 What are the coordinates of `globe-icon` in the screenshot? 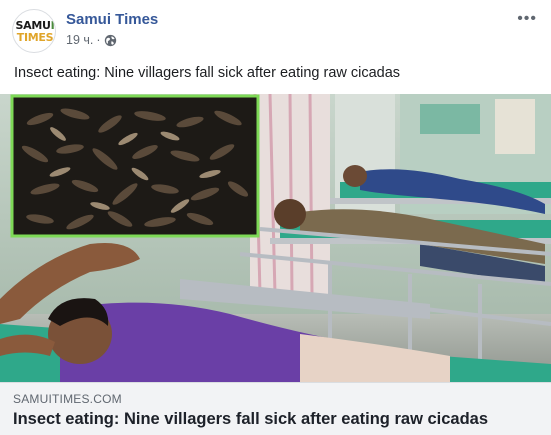 It's located at (110, 40).